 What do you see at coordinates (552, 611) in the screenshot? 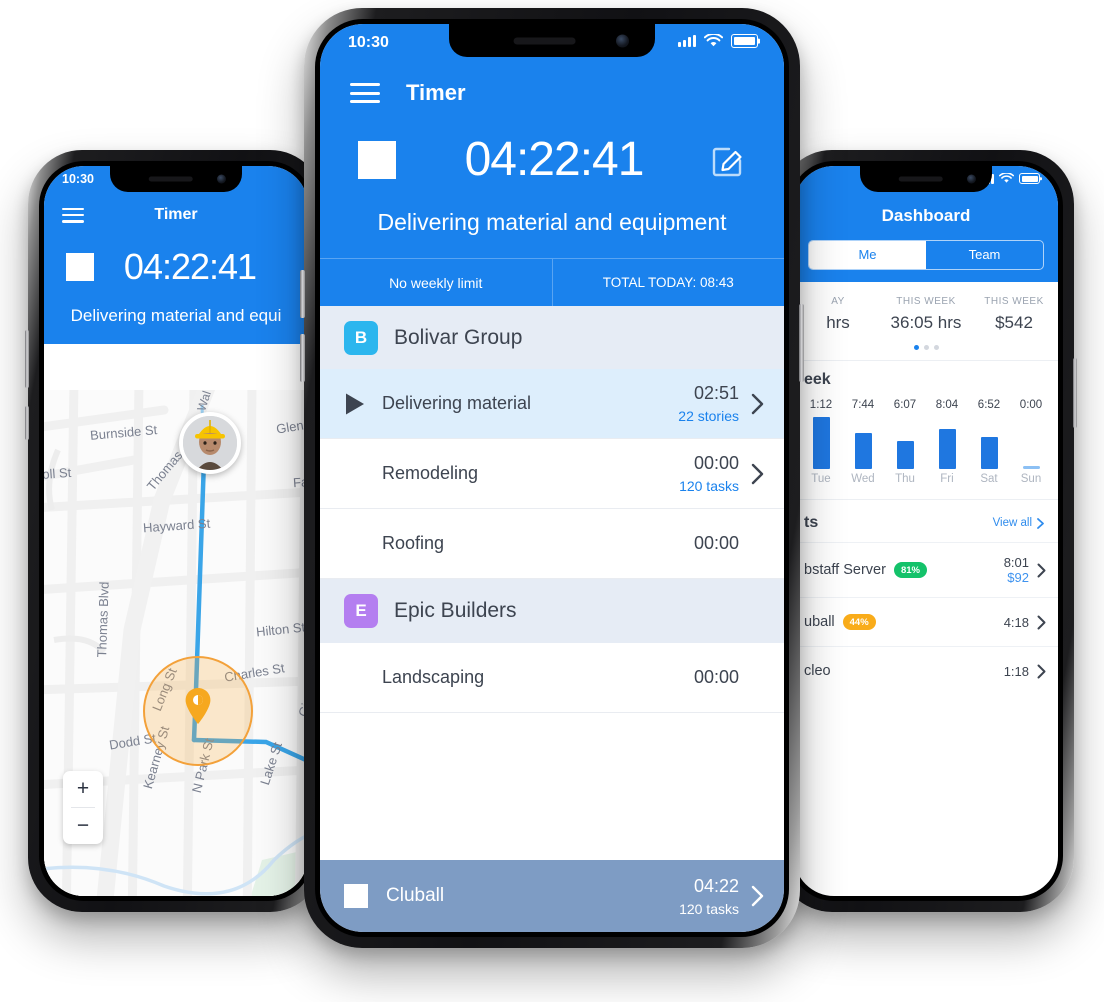
I see `group-header-epic-builders: E Epic Builders` at bounding box center [552, 611].